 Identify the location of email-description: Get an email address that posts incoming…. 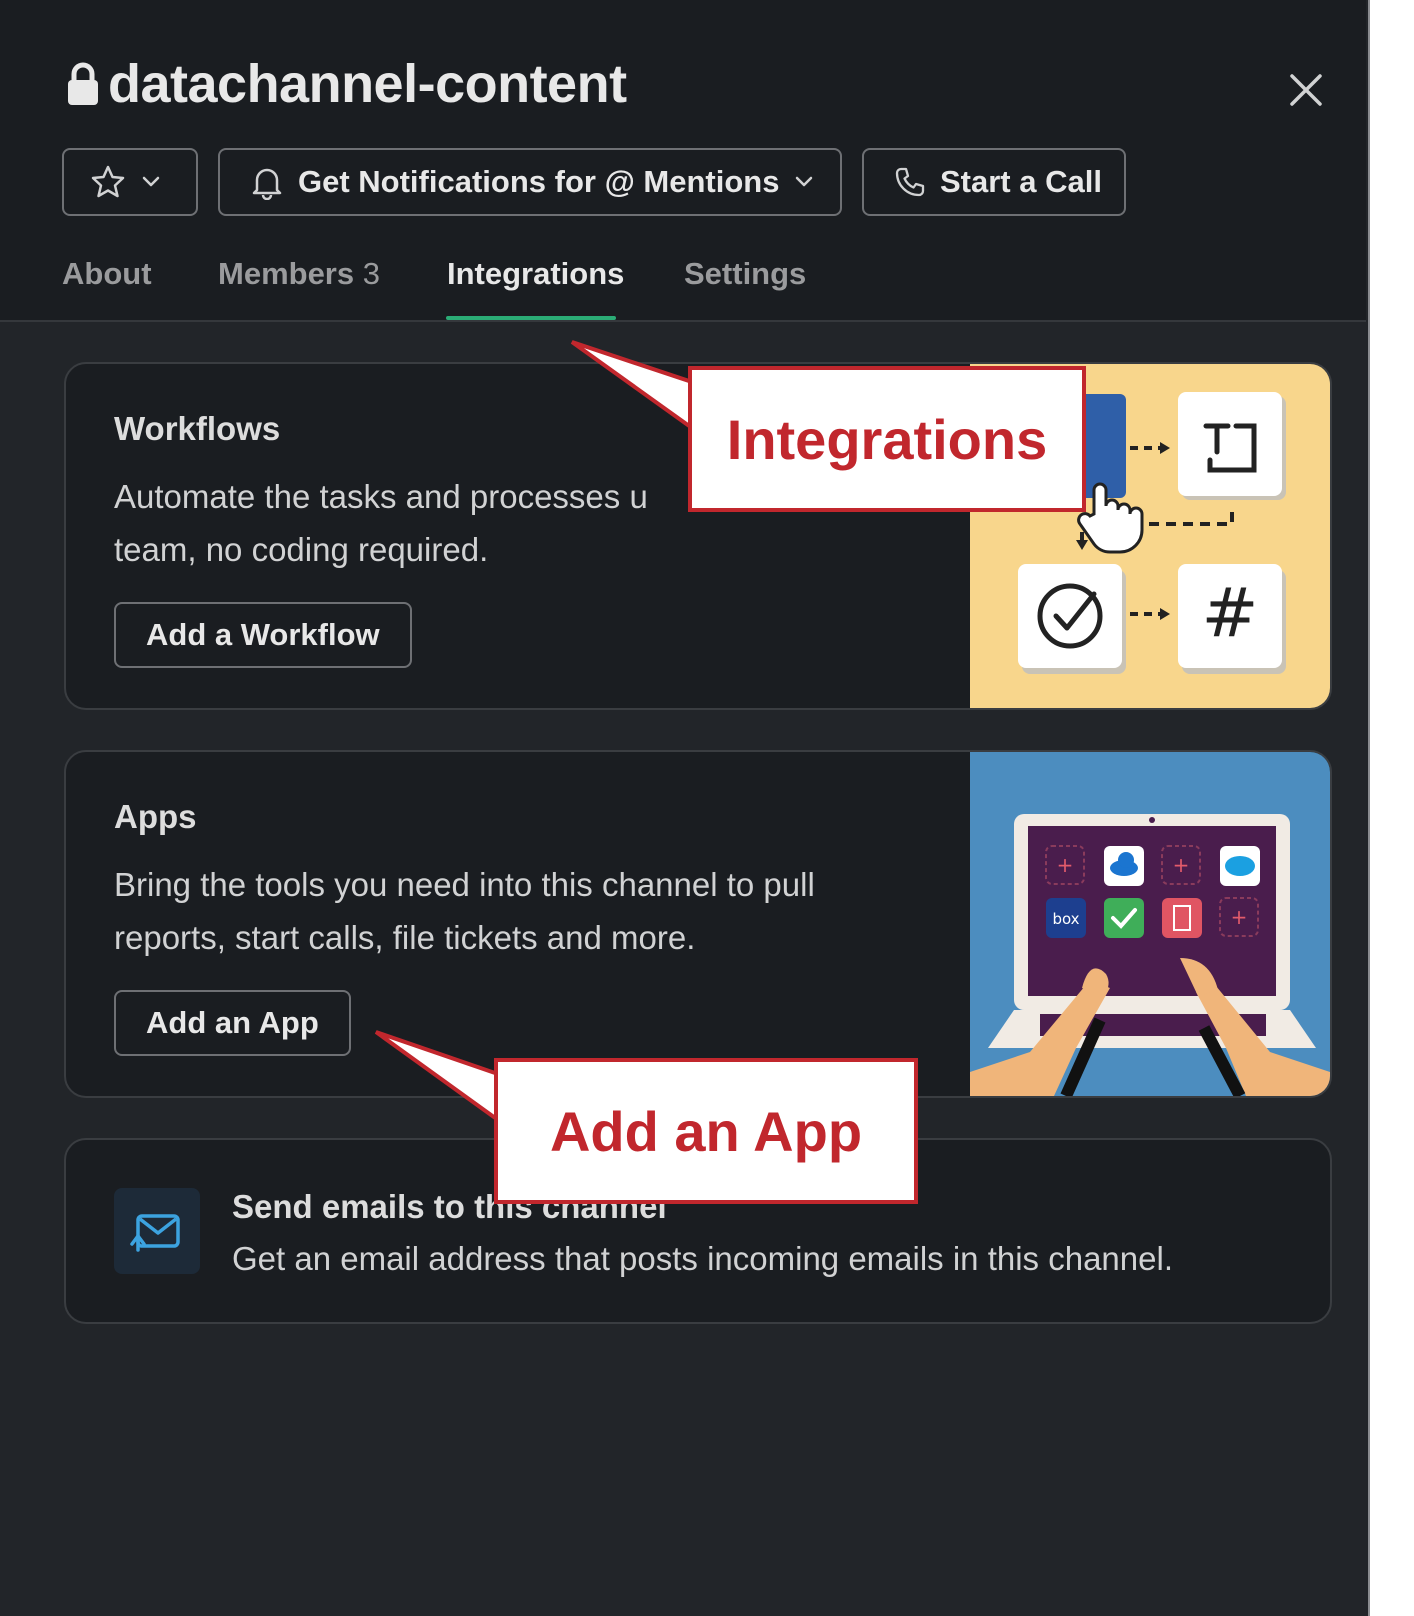
(702, 1258).